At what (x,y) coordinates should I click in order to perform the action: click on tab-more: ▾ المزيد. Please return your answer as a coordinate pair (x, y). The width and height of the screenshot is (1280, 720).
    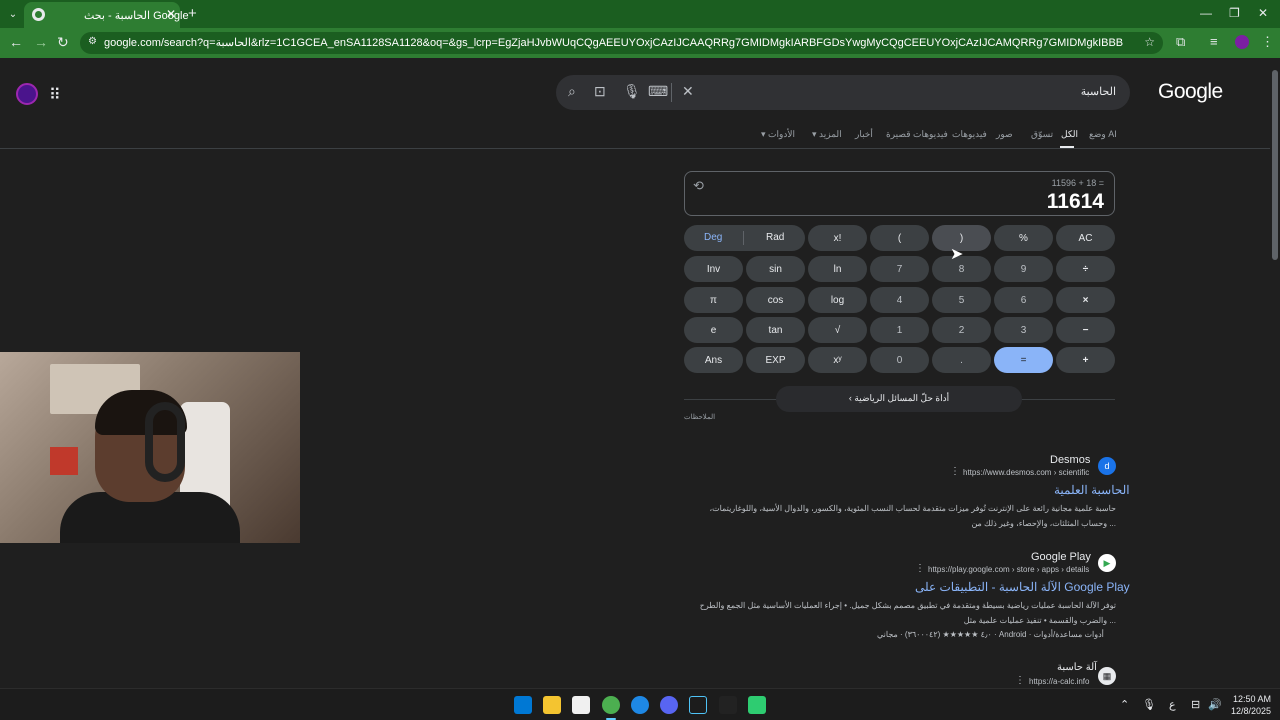
    Looking at the image, I should click on (827, 134).